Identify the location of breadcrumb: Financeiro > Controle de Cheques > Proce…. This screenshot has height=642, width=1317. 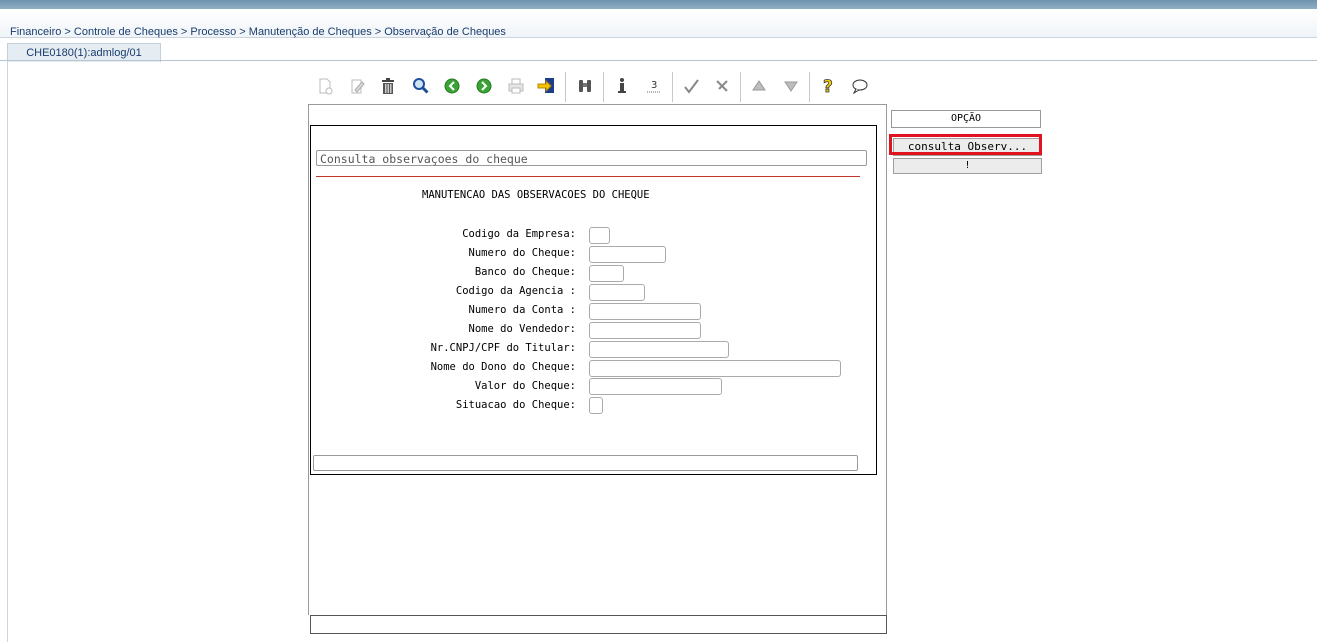
(258, 32).